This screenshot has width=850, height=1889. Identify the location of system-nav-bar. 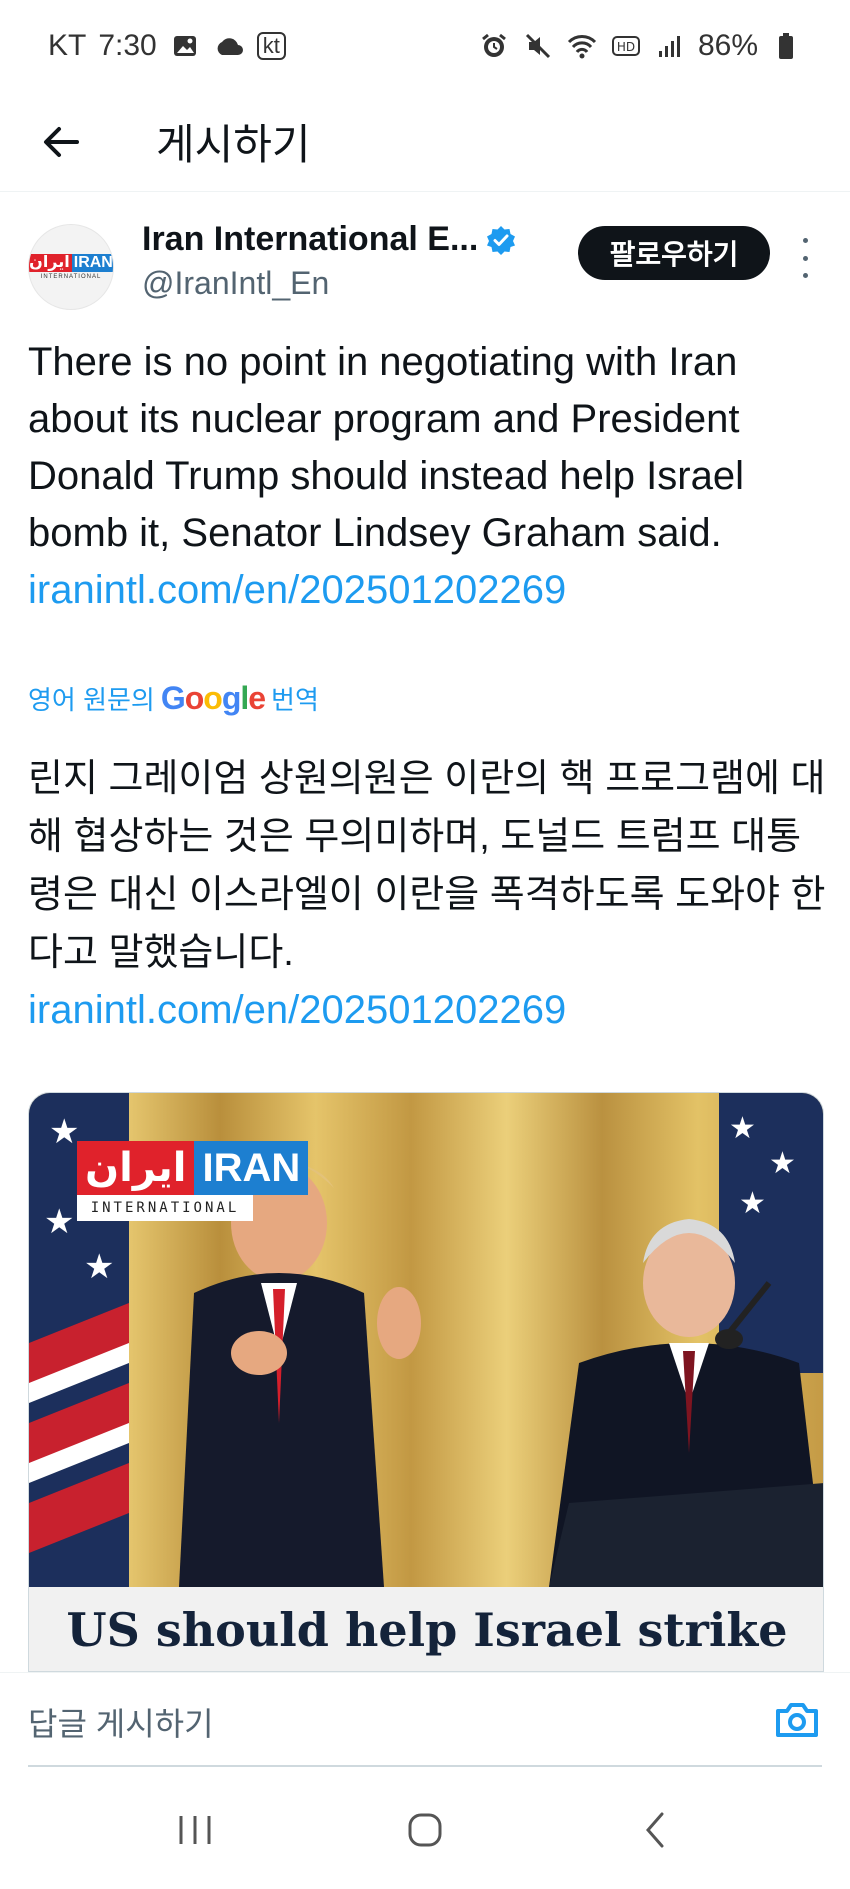
(425, 1829).